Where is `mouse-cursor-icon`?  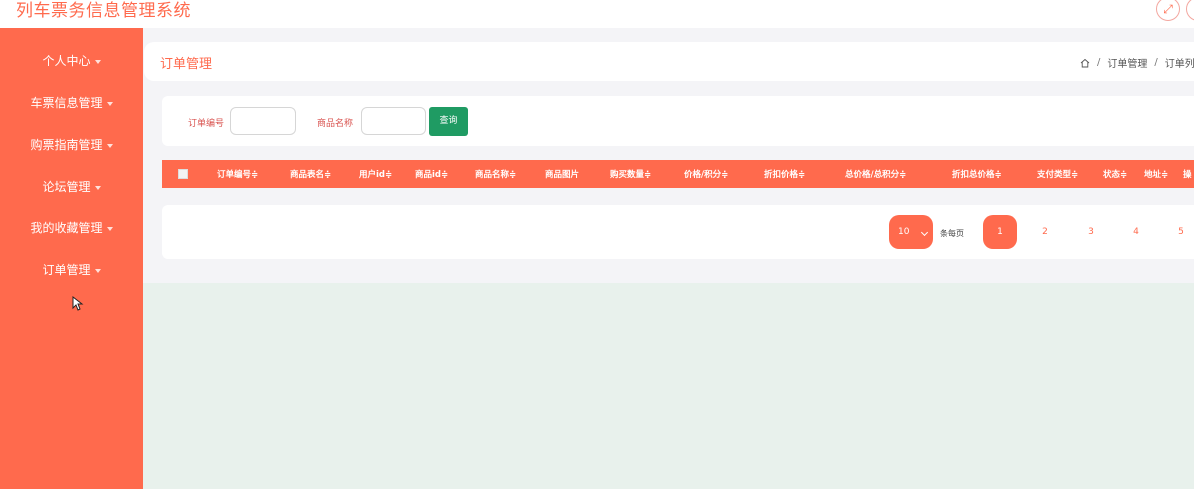
mouse-cursor-icon is located at coordinates (78, 303).